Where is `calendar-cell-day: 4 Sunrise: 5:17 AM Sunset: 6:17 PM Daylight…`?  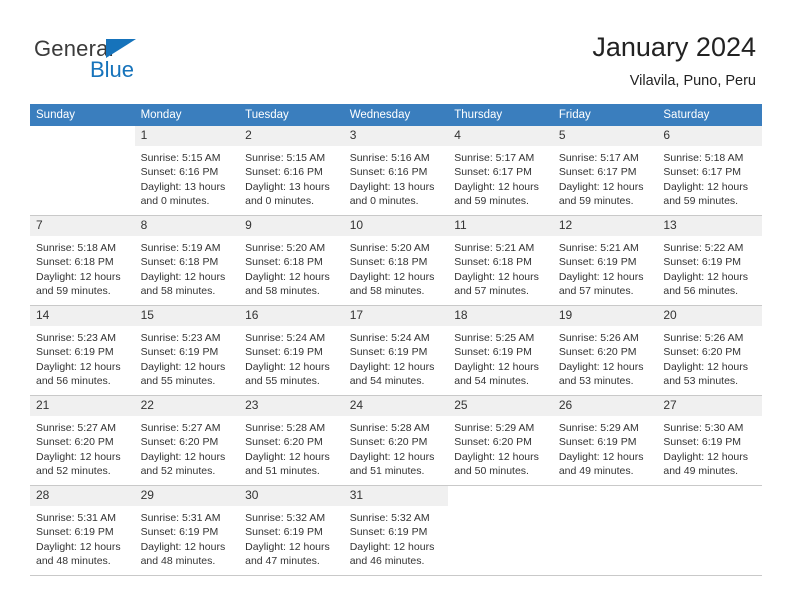 calendar-cell-day: 4 Sunrise: 5:17 AM Sunset: 6:17 PM Daylight… is located at coordinates (500, 171).